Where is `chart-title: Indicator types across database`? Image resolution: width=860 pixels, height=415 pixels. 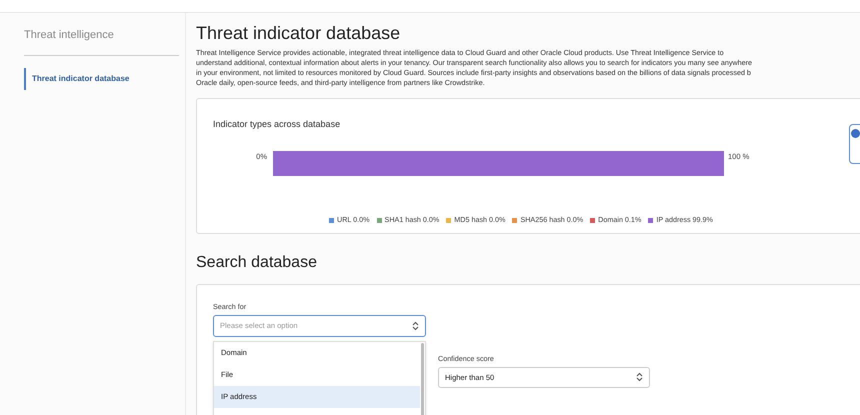
chart-title: Indicator types across database is located at coordinates (276, 124).